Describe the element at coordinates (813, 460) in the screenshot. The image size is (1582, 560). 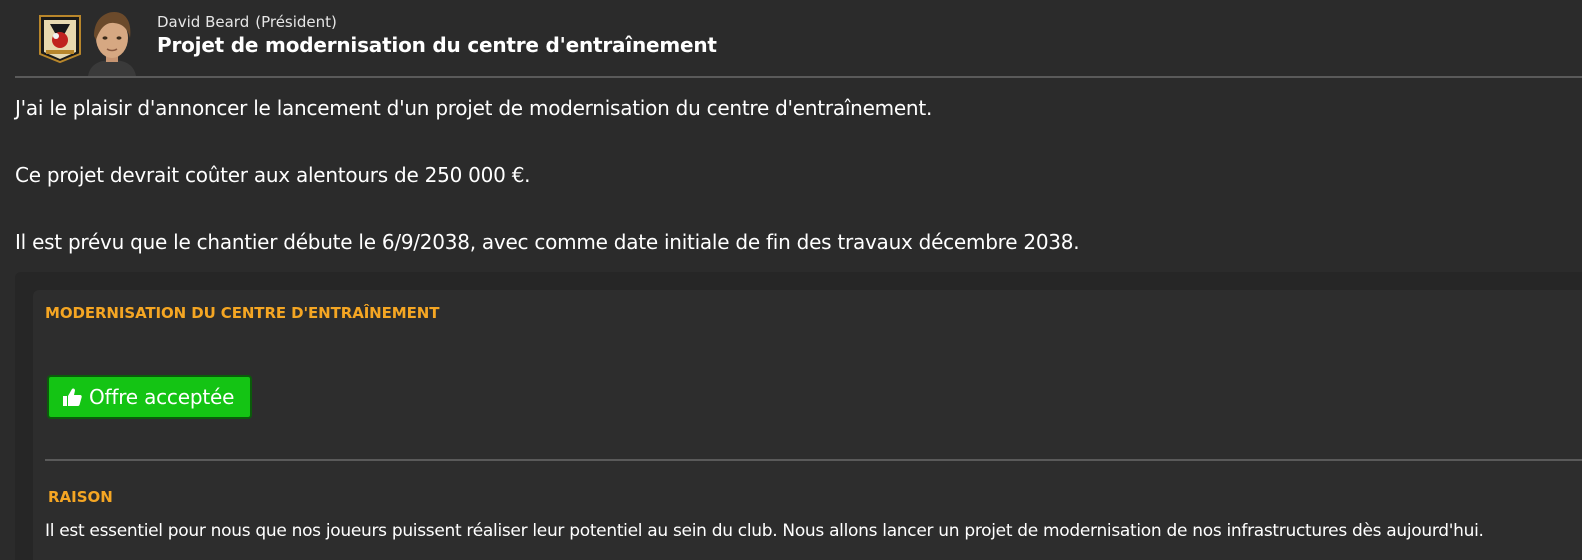
I see `panel-divider` at that location.